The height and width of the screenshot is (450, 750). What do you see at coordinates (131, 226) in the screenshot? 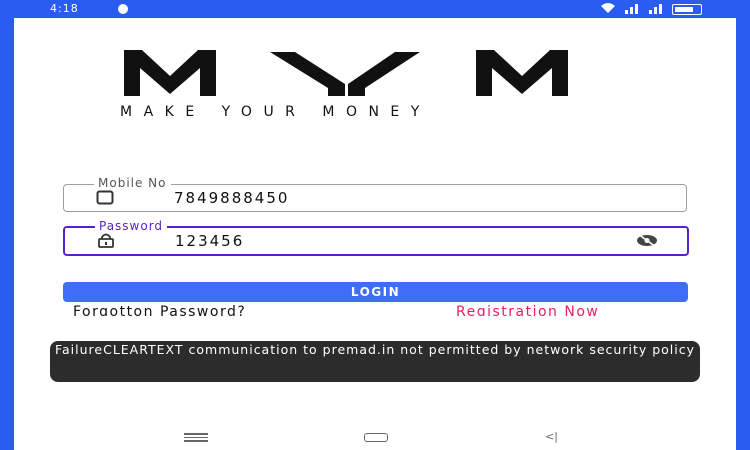
I see `password-label: Password` at bounding box center [131, 226].